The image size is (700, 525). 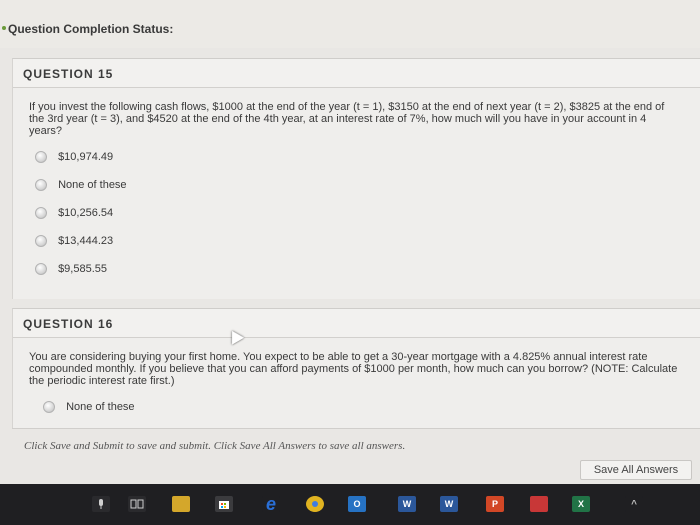 I want to click on question-completion-status: Question Completion Status:, so click(x=91, y=29).